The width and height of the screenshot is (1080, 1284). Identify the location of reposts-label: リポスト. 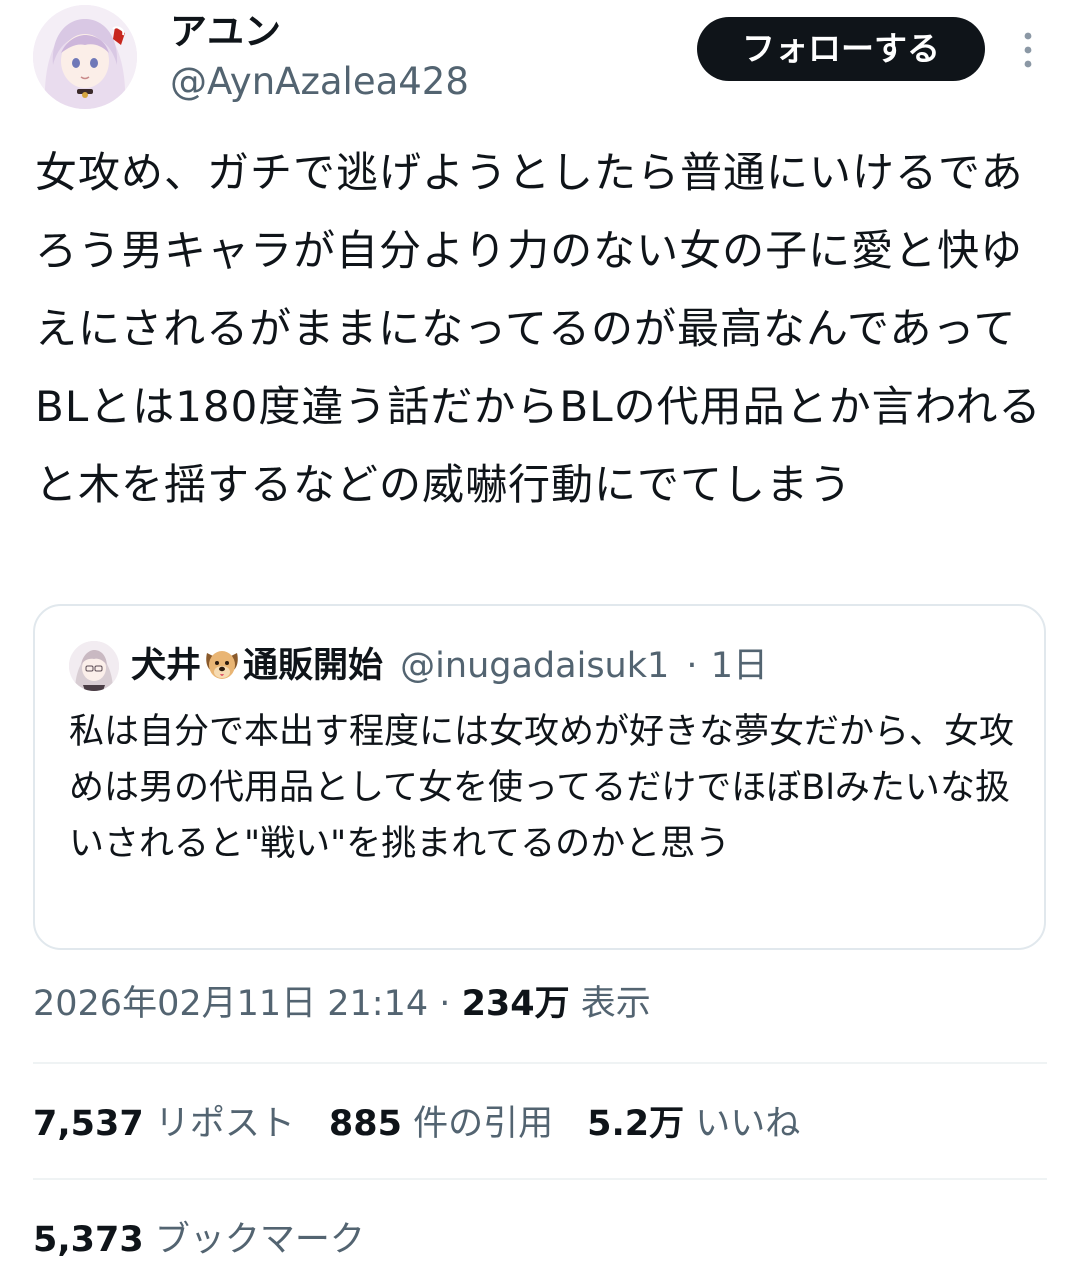
(224, 1124).